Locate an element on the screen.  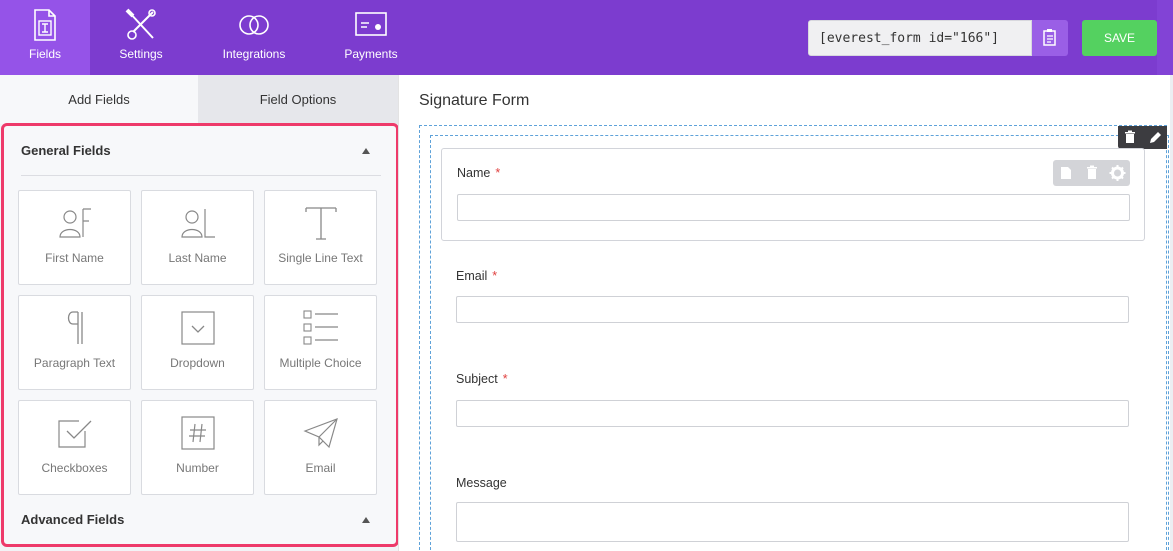
integrations-icon is located at coordinates (254, 25).